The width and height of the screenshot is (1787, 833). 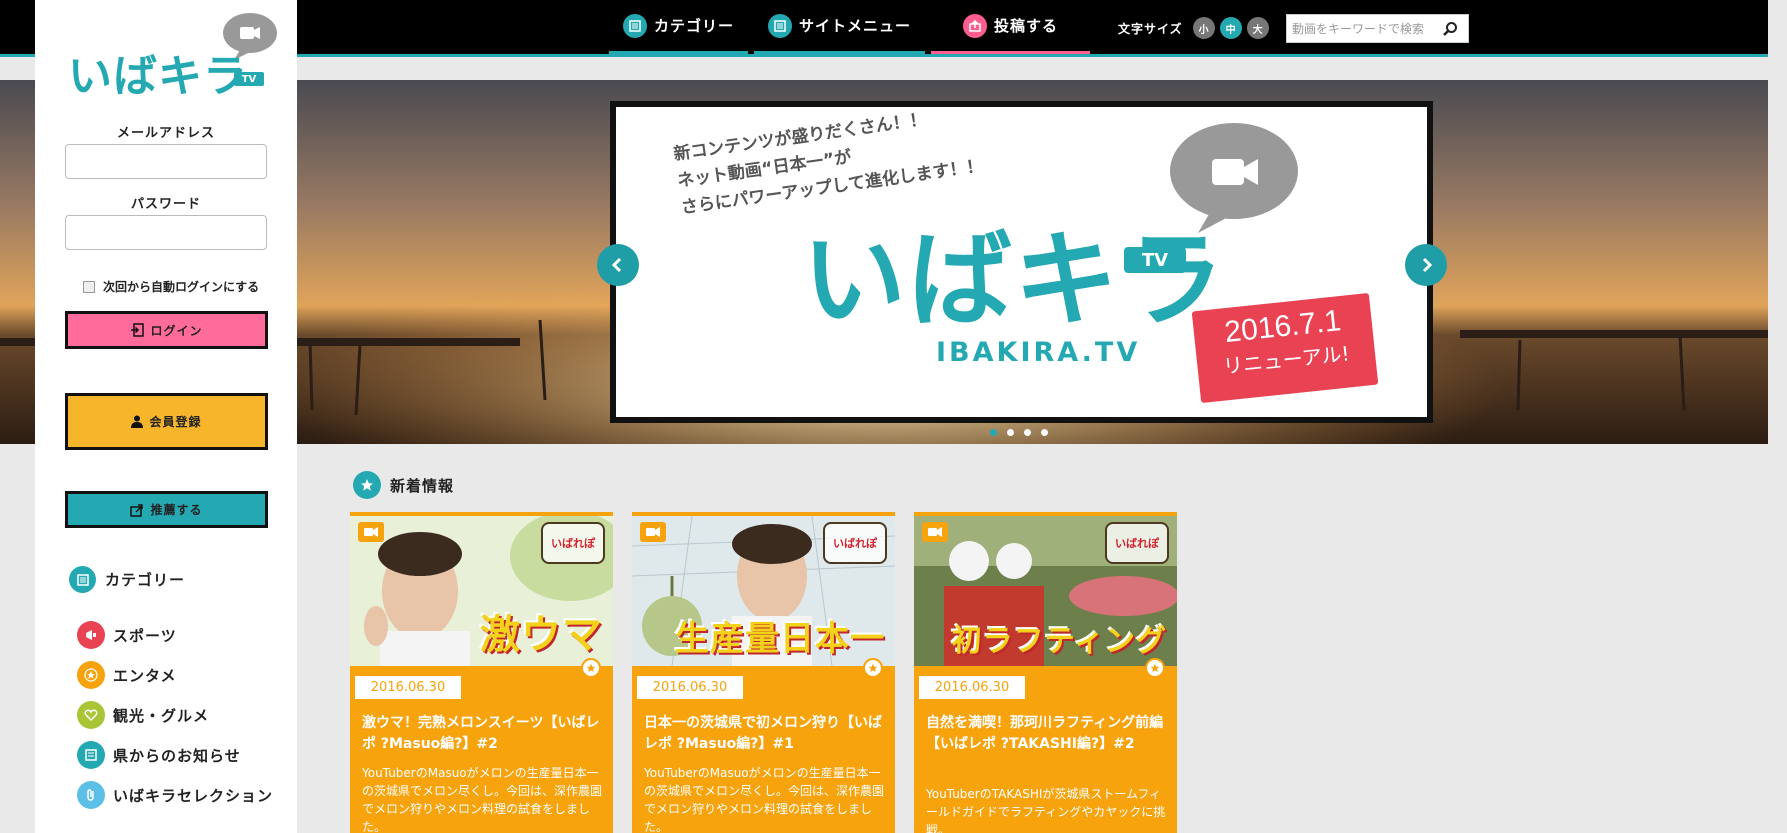 I want to click on user-icon, so click(x=137, y=421).